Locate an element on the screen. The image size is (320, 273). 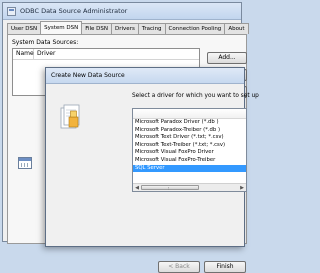
tab-tracing: Tracing is located at coordinates (151, 28).